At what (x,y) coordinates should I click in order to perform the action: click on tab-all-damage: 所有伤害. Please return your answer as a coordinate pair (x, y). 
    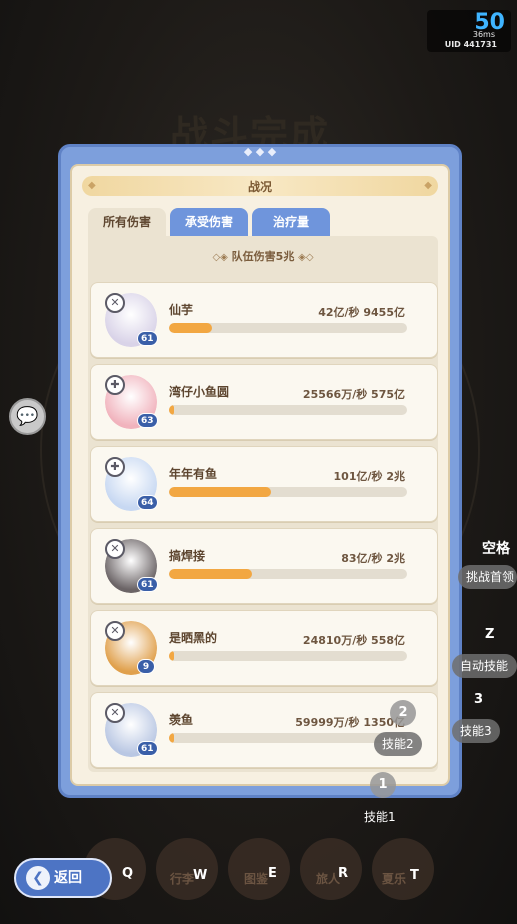
    Looking at the image, I should click on (127, 222).